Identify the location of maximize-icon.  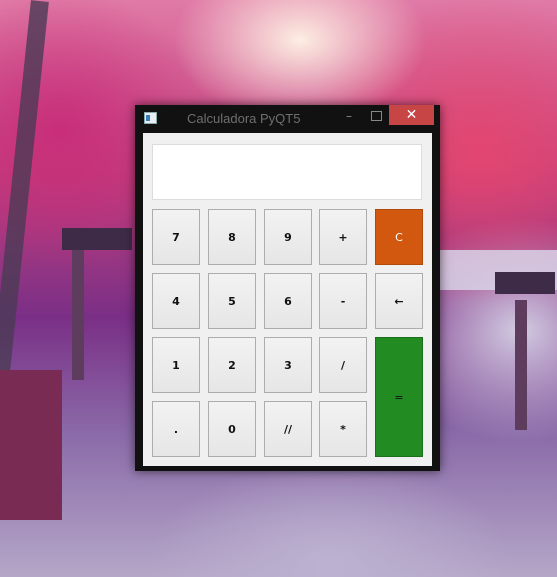
(376, 116).